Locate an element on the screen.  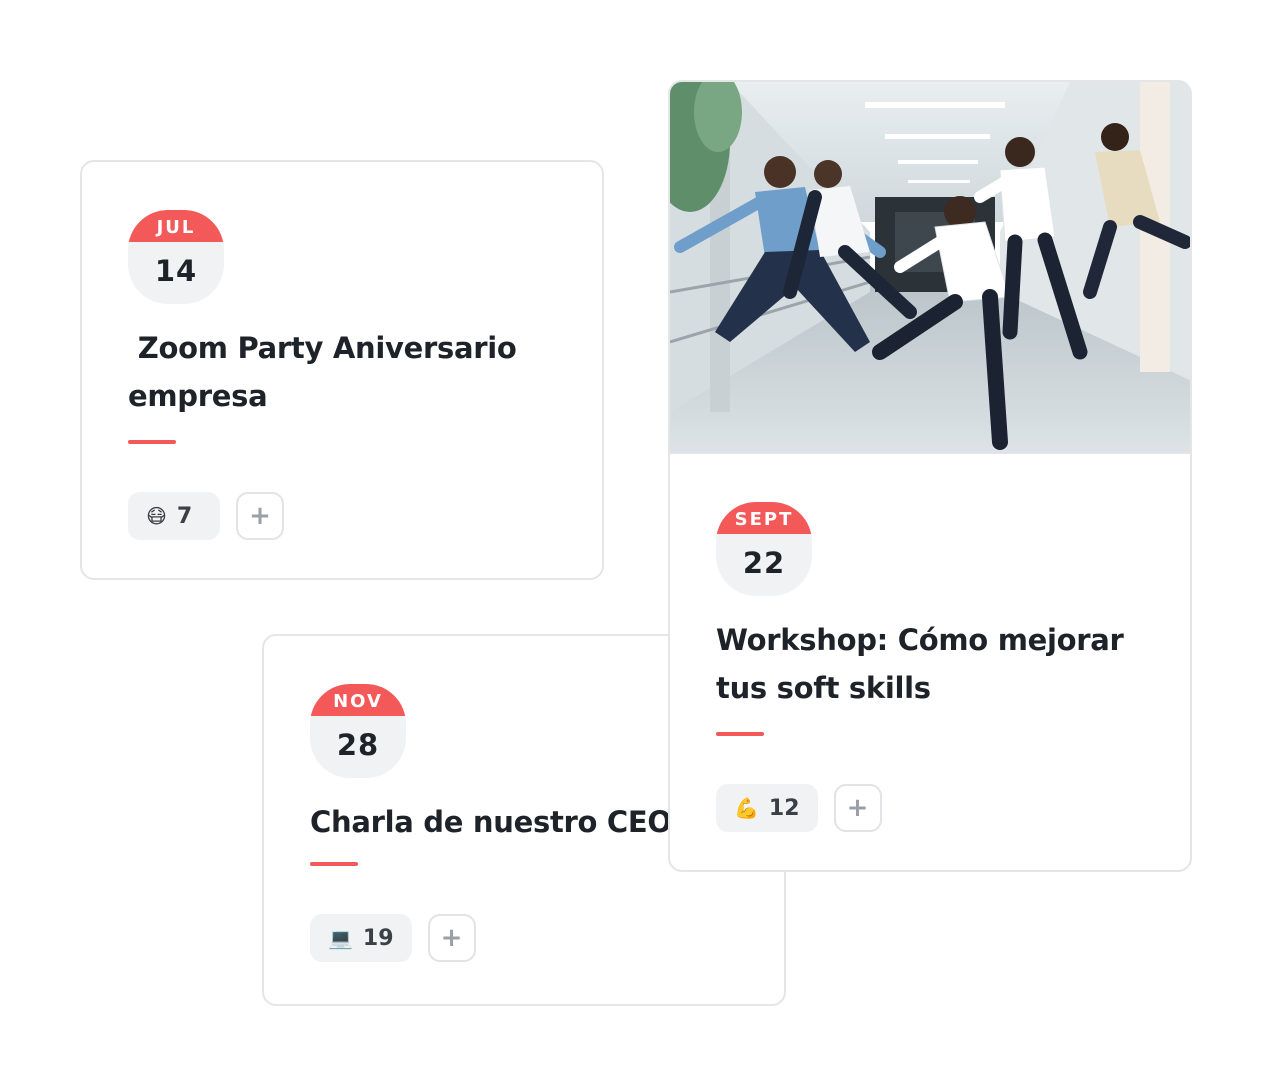
reaction-pill: 💻 19 is located at coordinates (361, 938).